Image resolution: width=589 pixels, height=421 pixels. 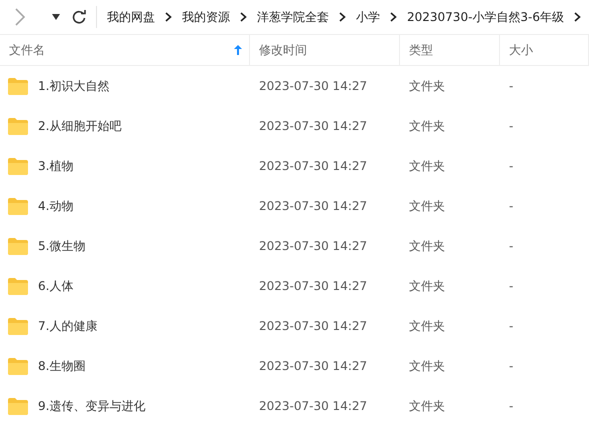 What do you see at coordinates (80, 126) in the screenshot?
I see `file-name: 2.从细胞开始吧` at bounding box center [80, 126].